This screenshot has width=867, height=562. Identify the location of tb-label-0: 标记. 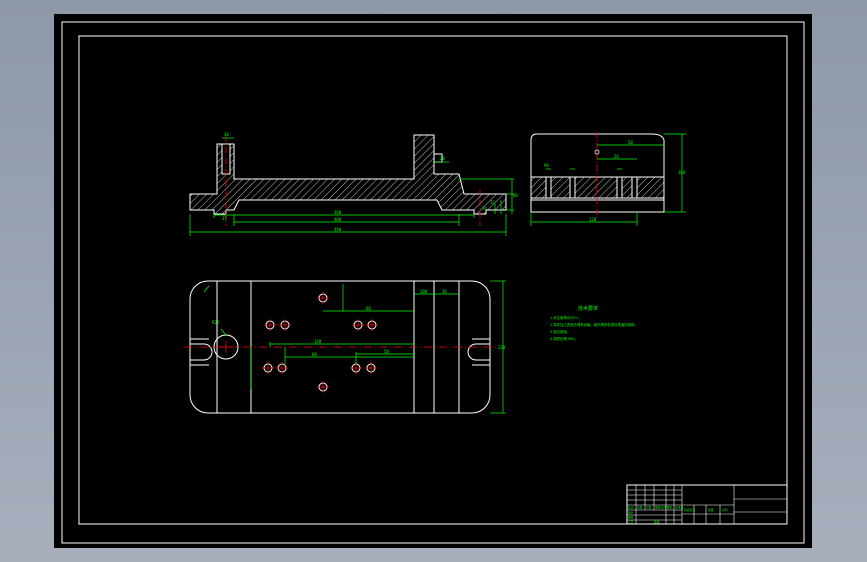
(631, 508).